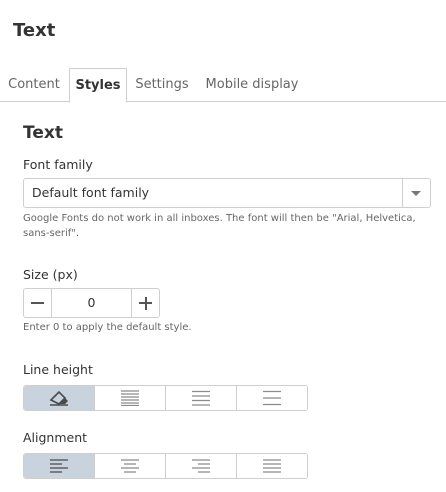  What do you see at coordinates (91, 192) in the screenshot?
I see `font-family-value: Default font family` at bounding box center [91, 192].